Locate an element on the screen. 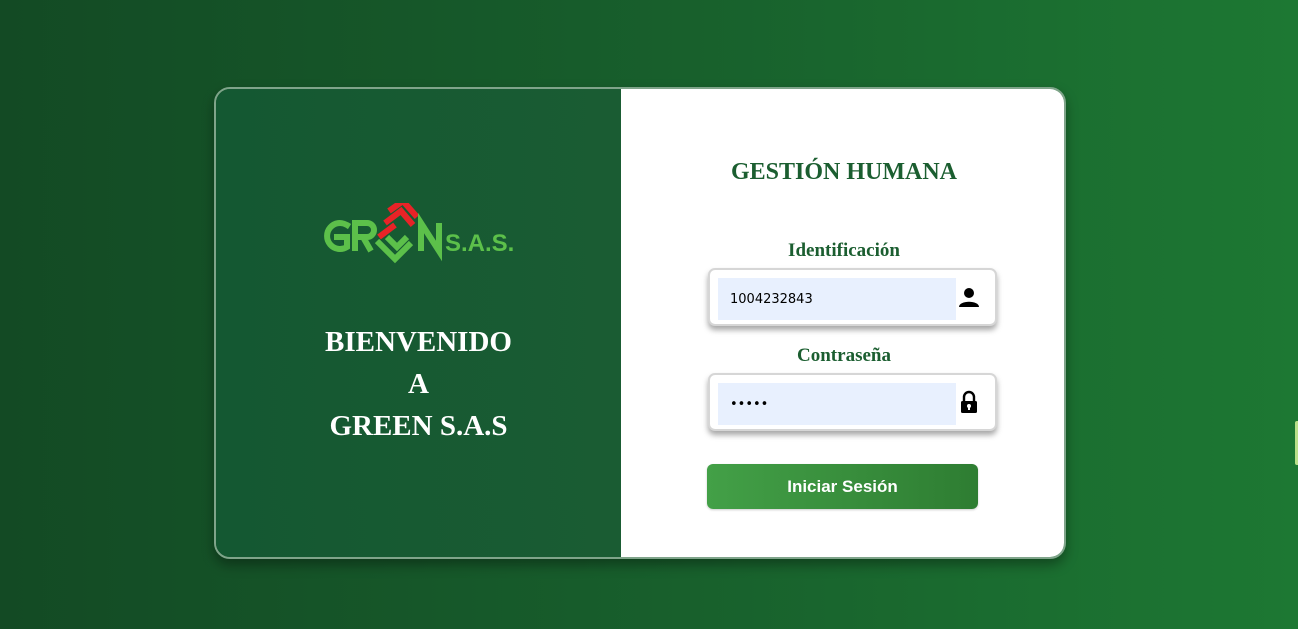  login-button: Iniciar Sesión is located at coordinates (842, 486).